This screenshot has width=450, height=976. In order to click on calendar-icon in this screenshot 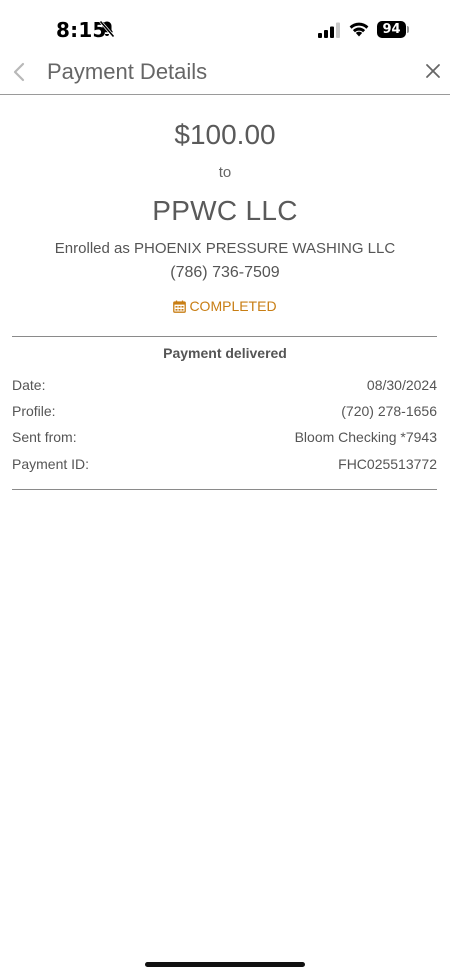, I will do `click(180, 306)`.